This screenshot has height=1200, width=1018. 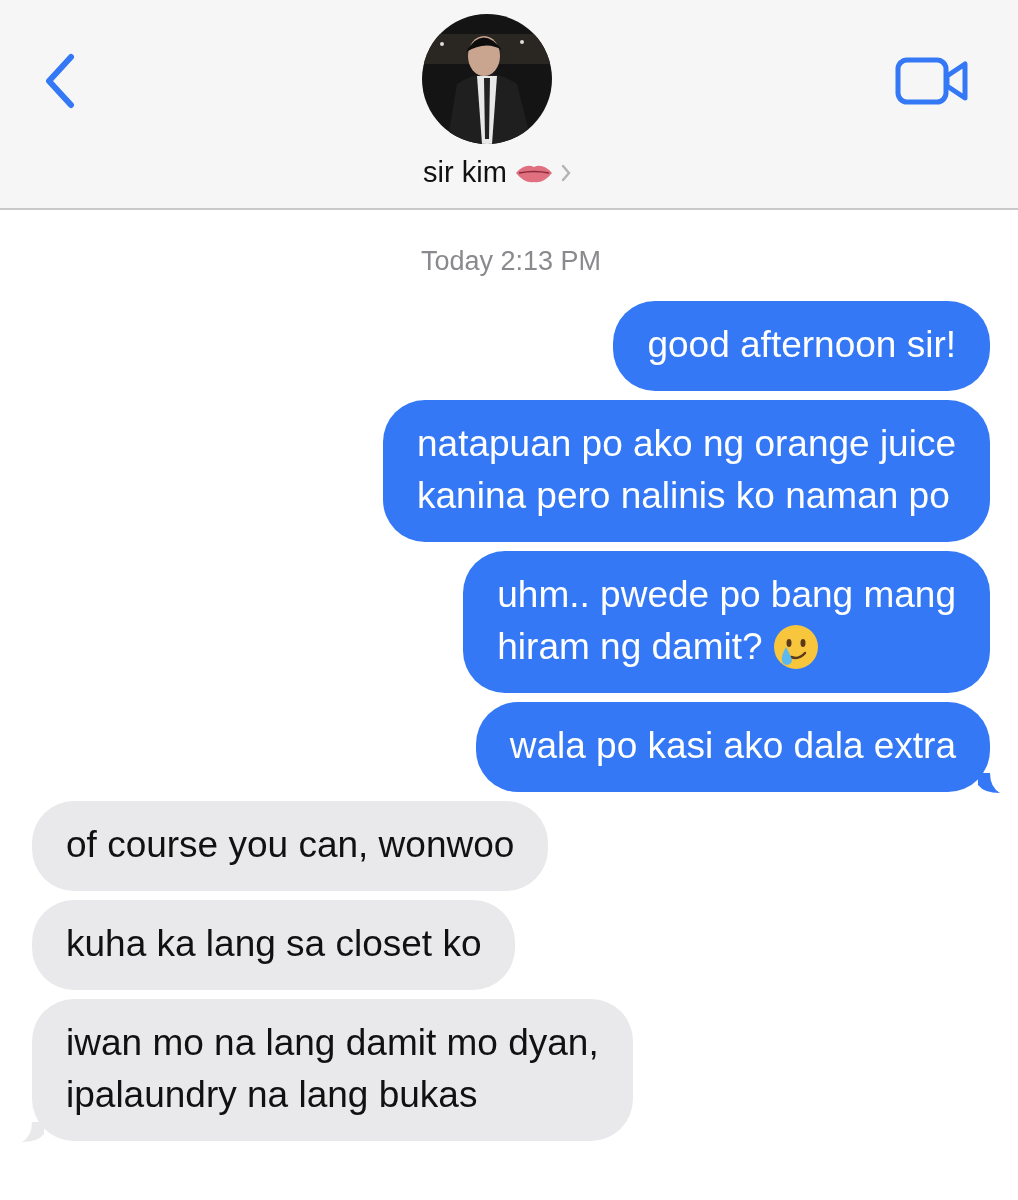 I want to click on chevron-icon, so click(x=565, y=172).